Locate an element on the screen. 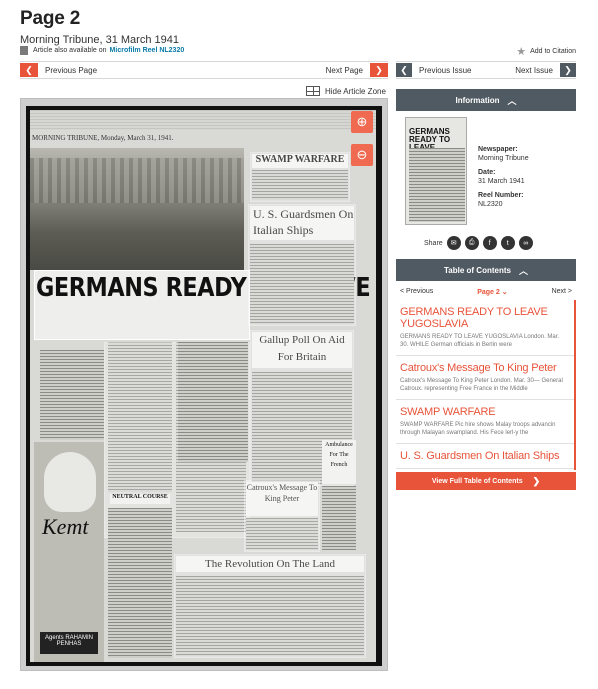 The width and height of the screenshot is (598, 689). view-full-toc-label: View Full Table of Contents is located at coordinates (477, 481).